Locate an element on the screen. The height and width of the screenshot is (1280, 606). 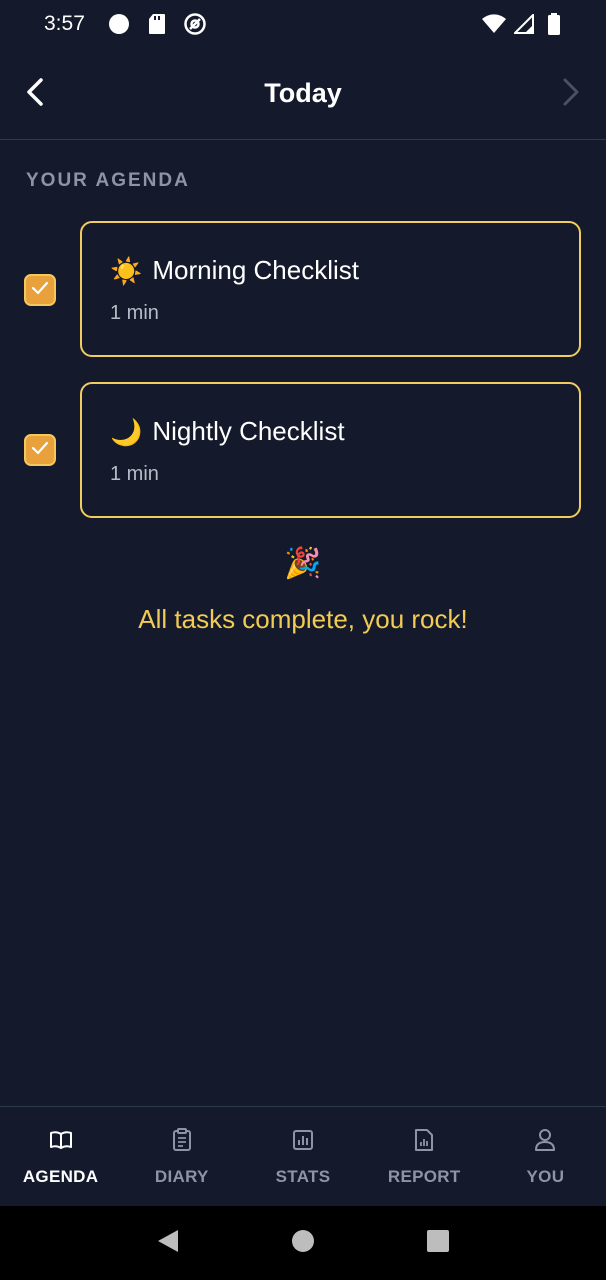
nav-label: REPORT is located at coordinates (424, 1176).